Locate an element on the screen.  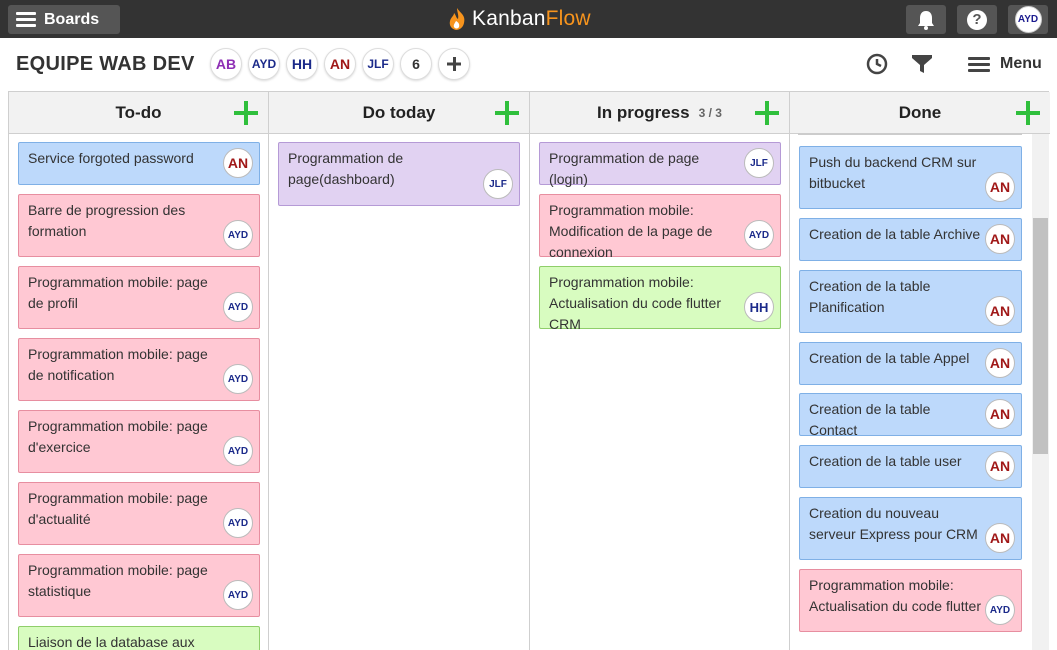
task-card: Liaison de la database aux stats is located at coordinates (139, 638).